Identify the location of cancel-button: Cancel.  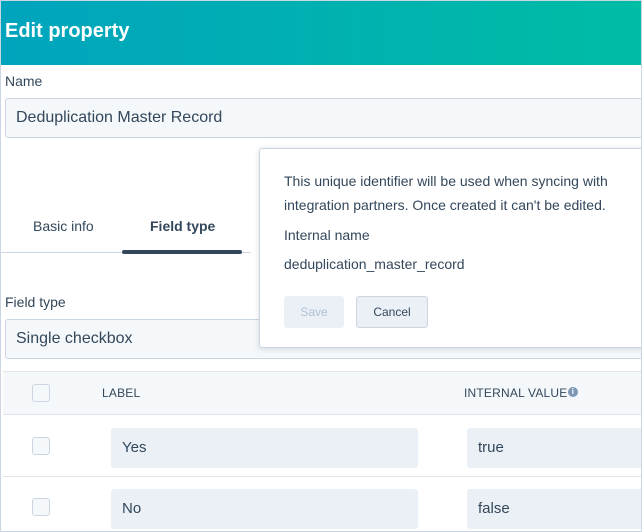
(392, 312).